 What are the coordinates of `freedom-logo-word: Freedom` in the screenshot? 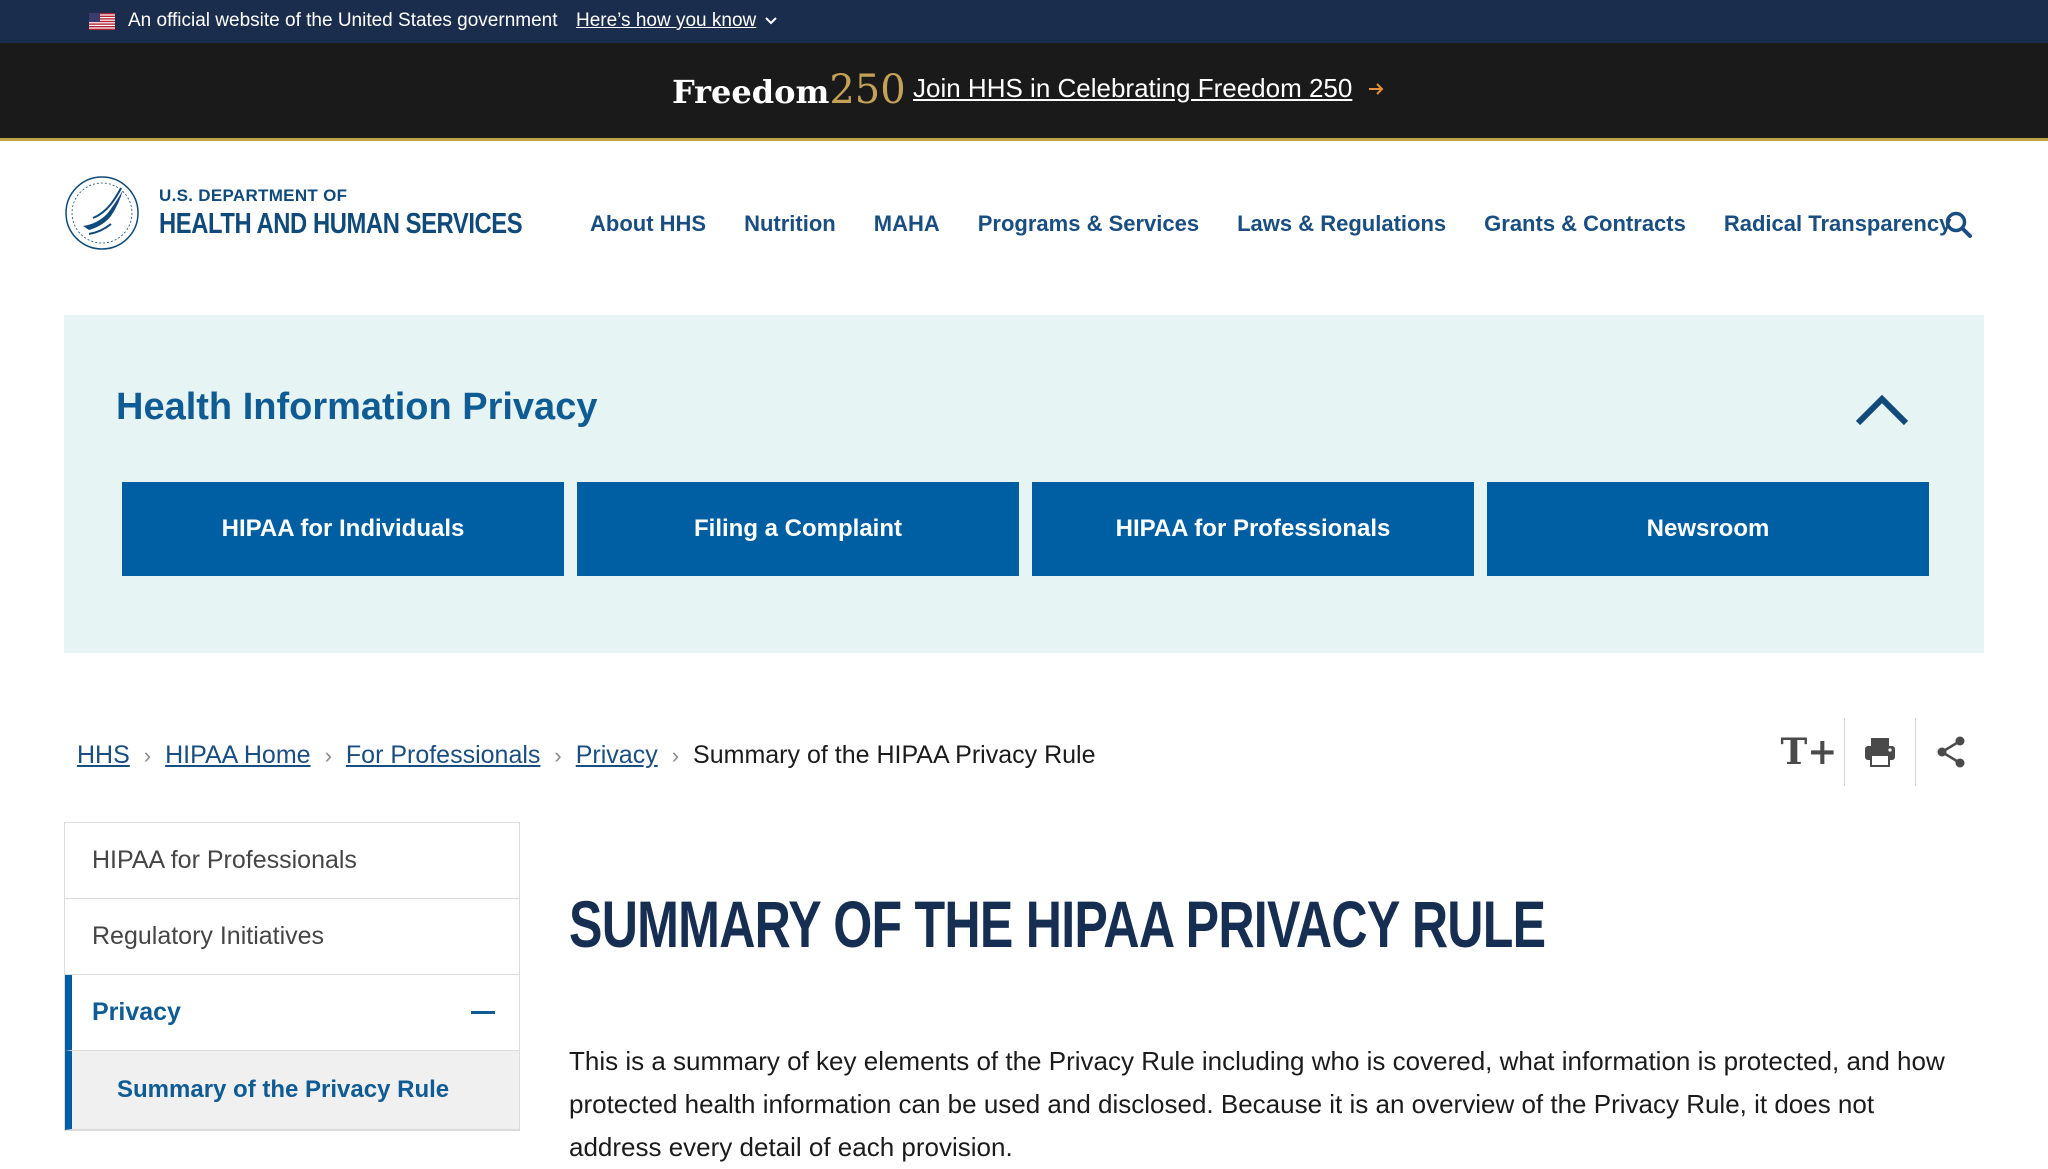 It's located at (751, 92).